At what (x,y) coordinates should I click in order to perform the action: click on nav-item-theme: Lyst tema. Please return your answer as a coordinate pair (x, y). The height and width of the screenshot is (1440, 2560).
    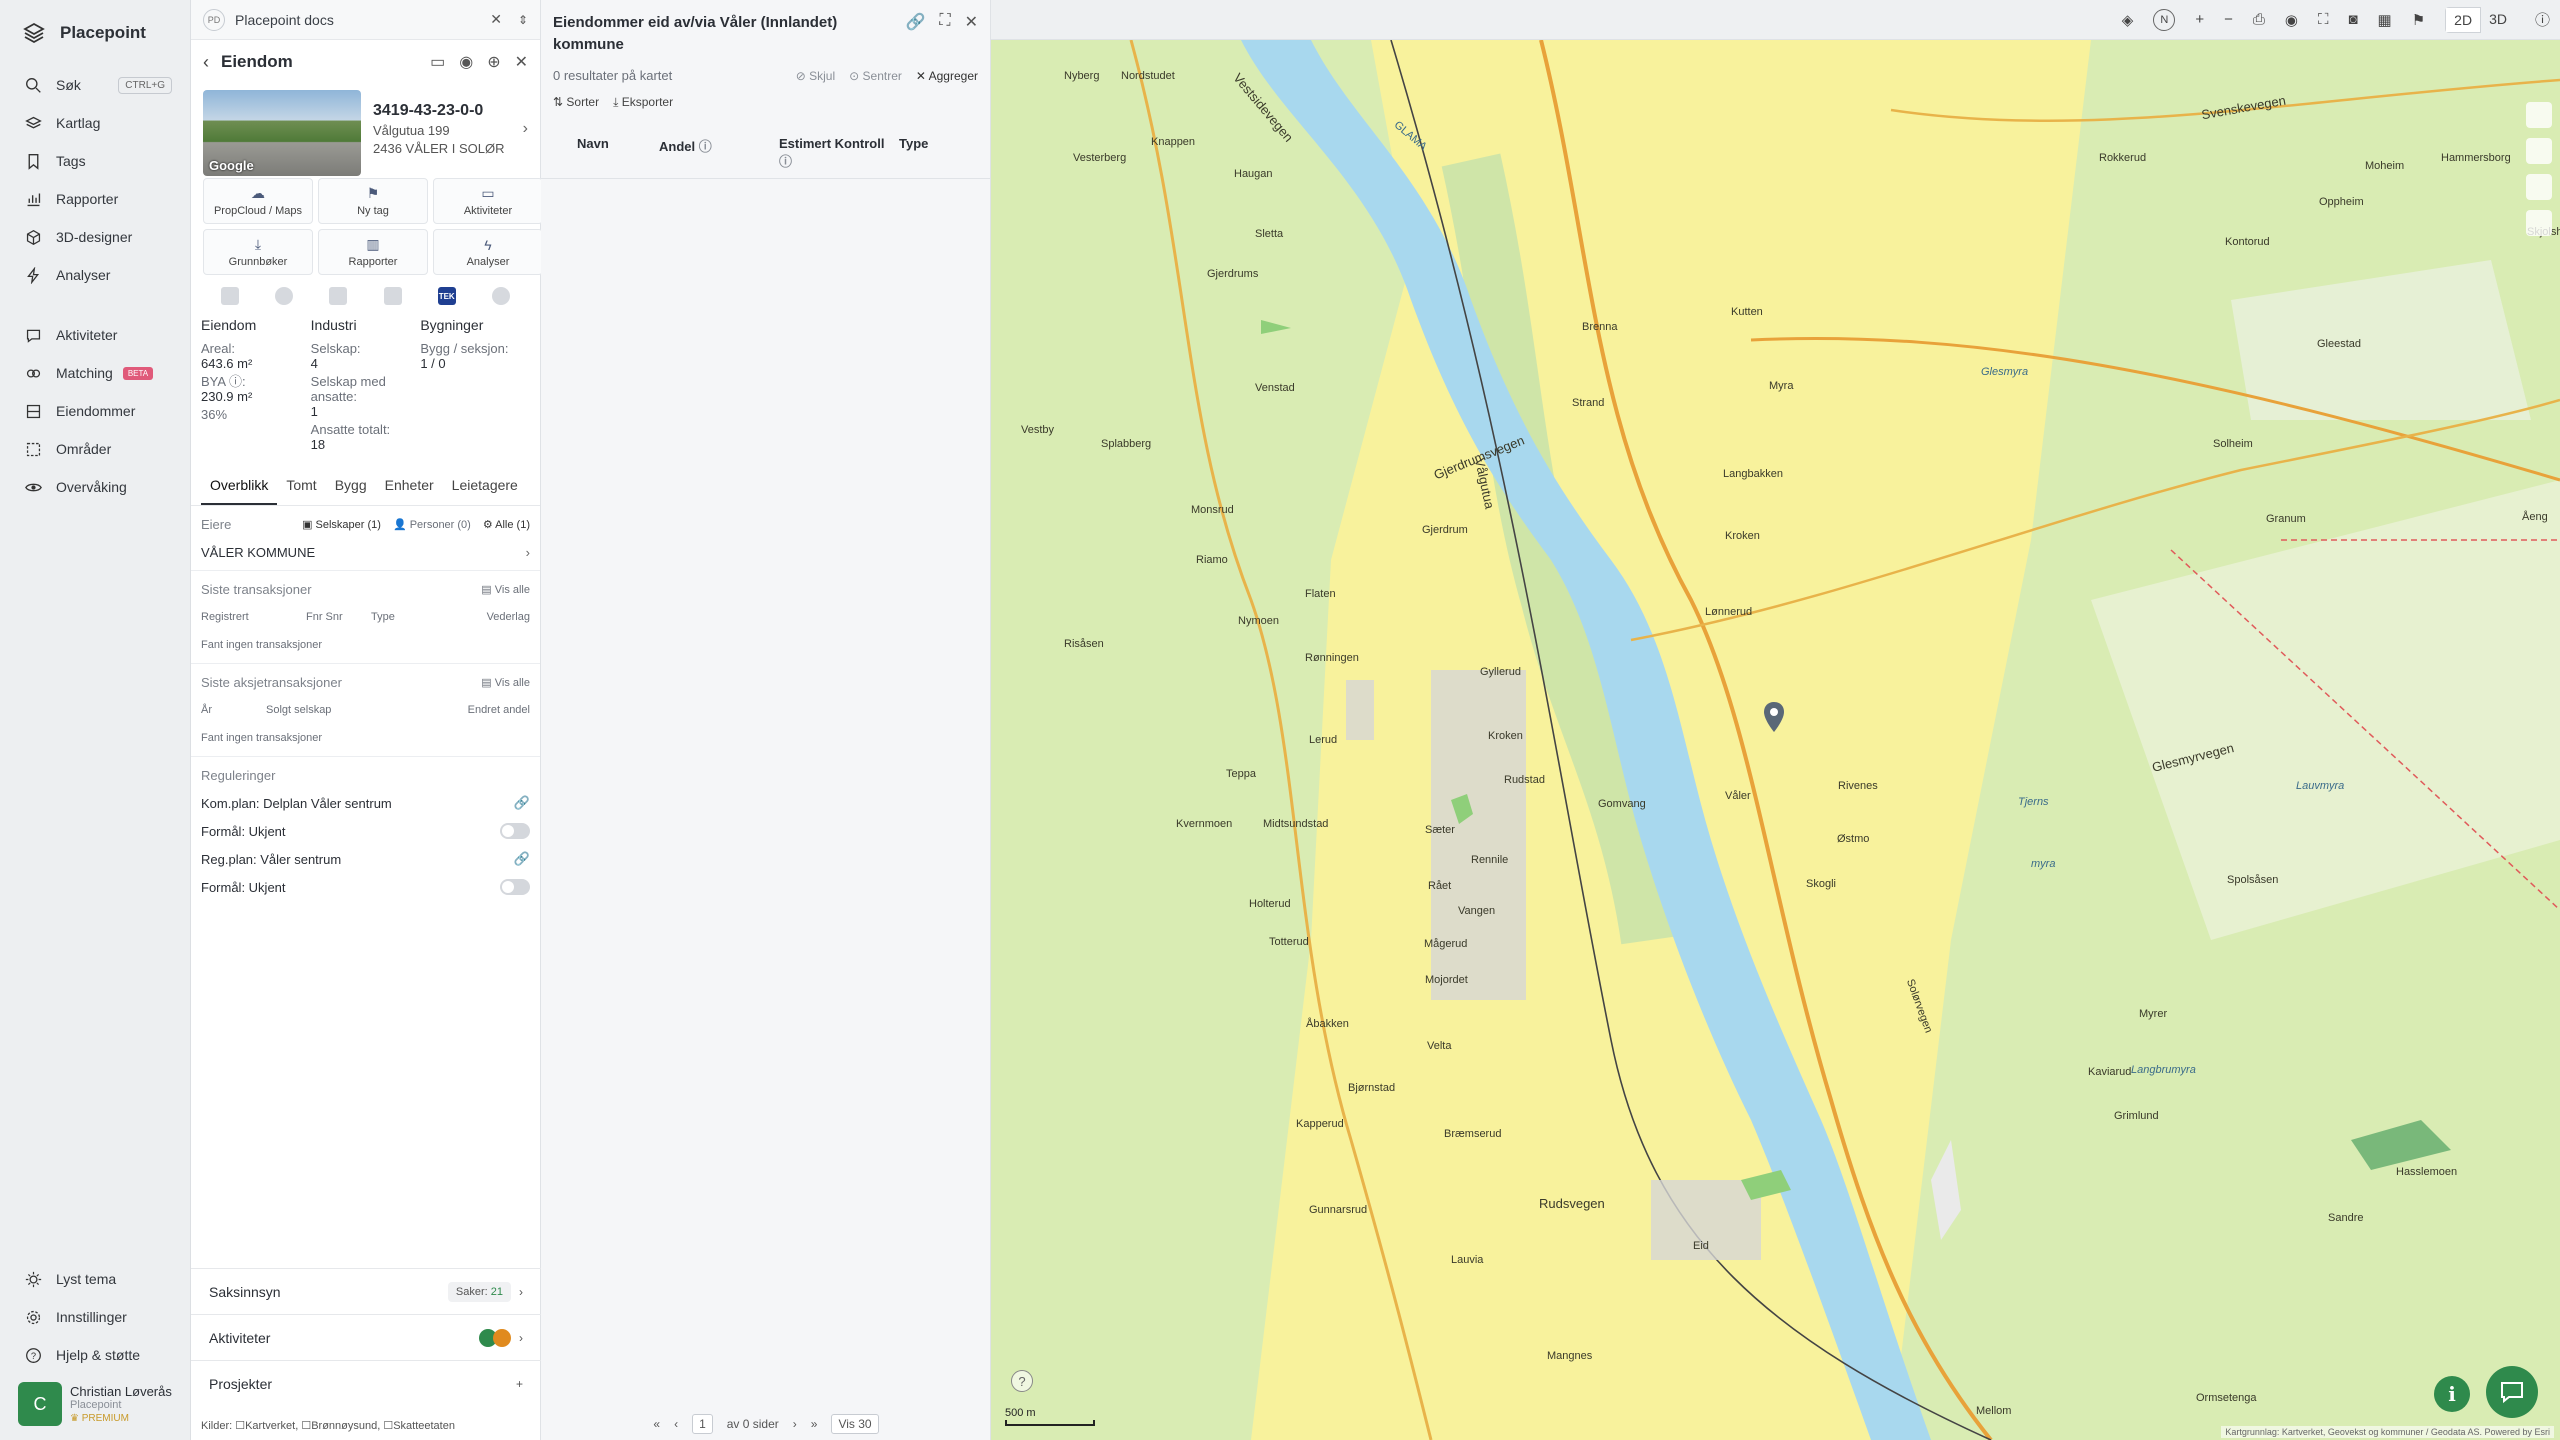
    Looking at the image, I should click on (95, 1279).